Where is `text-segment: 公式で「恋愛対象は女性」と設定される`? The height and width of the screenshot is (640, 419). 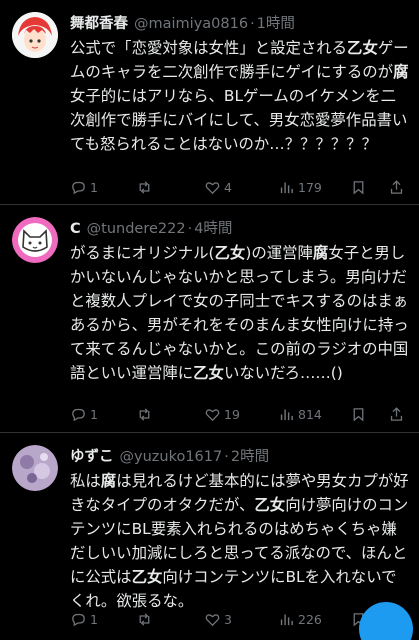
text-segment: 公式で「恋愛対象は女性」と設定される is located at coordinates (209, 48).